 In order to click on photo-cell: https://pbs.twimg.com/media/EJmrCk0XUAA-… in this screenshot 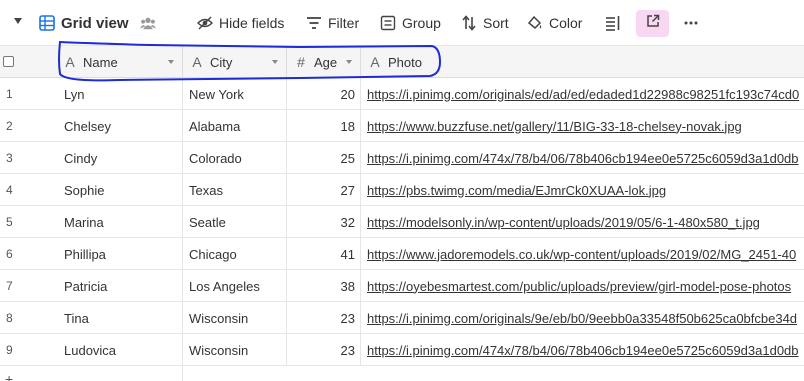, I will do `click(585, 190)`.